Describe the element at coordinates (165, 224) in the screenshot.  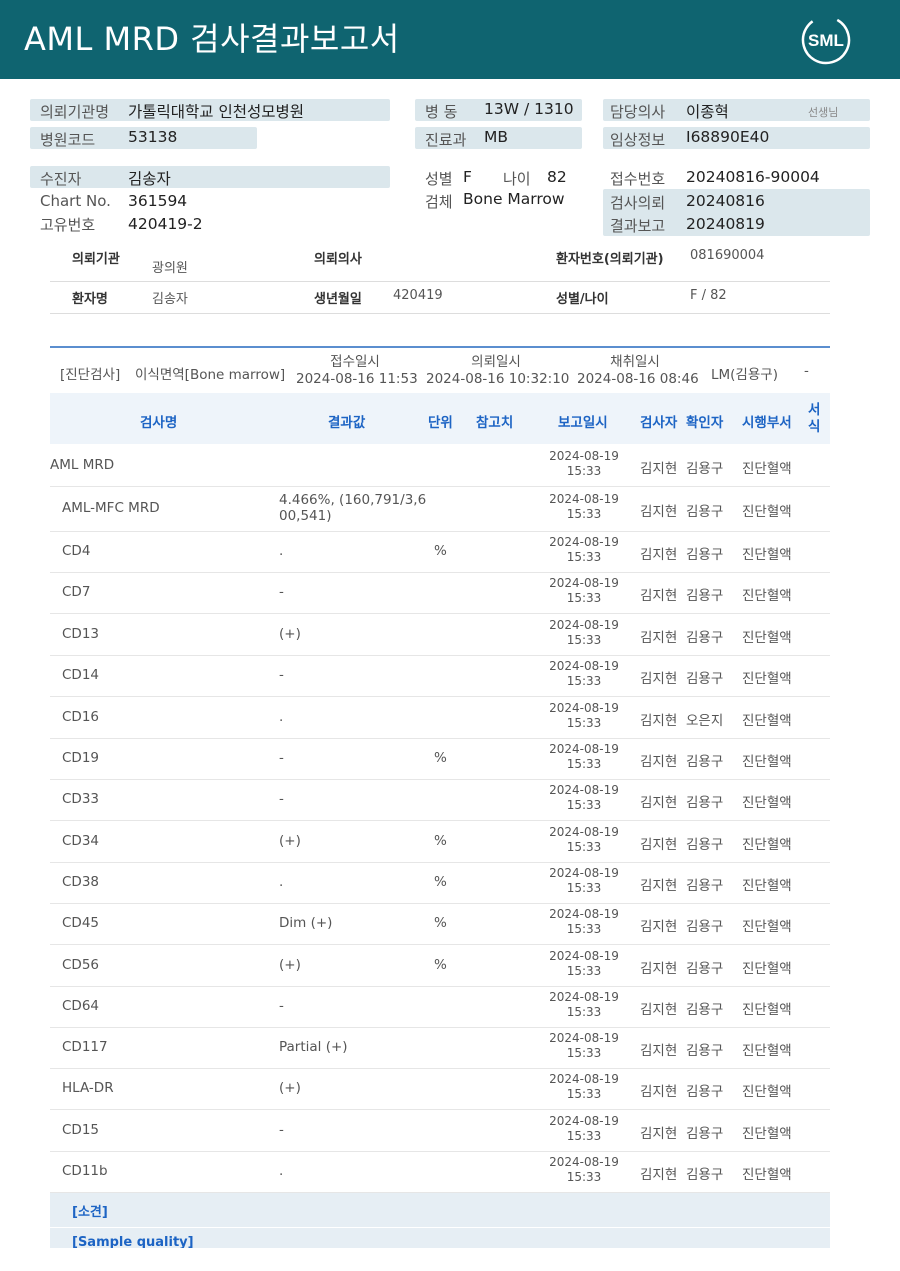
I see `unique-no-value: 420419-2` at that location.